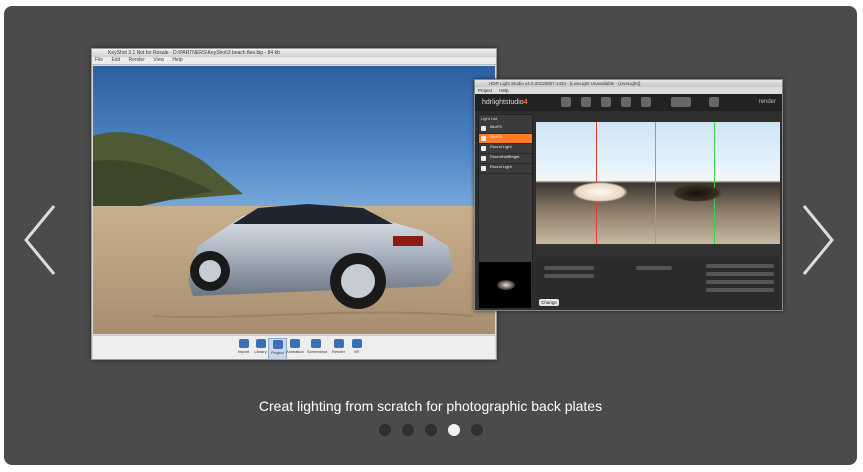 The width and height of the screenshot is (863, 472). Describe the element at coordinates (525, 102) in the screenshot. I see `logo-accent: 4` at that location.